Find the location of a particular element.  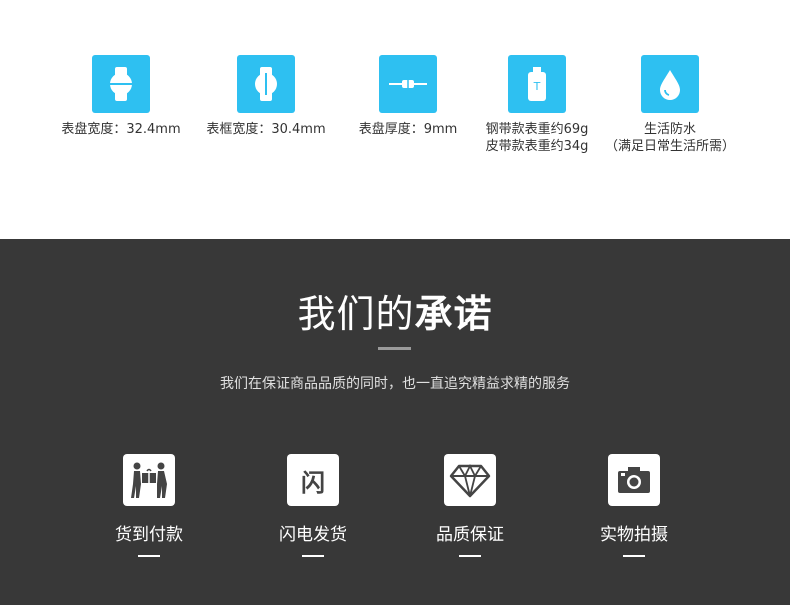

svg-text: T is located at coordinates (537, 86).